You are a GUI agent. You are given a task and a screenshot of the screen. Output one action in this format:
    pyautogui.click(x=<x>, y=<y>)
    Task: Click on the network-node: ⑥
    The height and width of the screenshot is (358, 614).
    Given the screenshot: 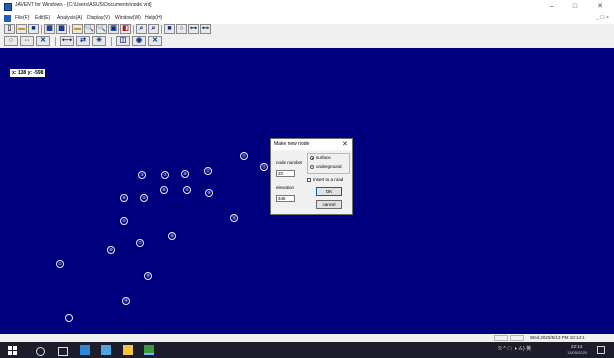 What is the action you would take?
    pyautogui.click(x=164, y=190)
    